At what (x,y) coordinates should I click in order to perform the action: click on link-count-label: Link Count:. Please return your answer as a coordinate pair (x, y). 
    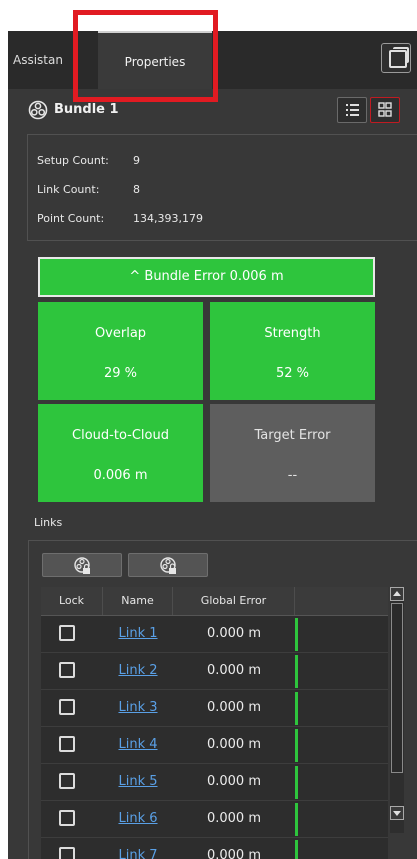
    Looking at the image, I should click on (68, 189).